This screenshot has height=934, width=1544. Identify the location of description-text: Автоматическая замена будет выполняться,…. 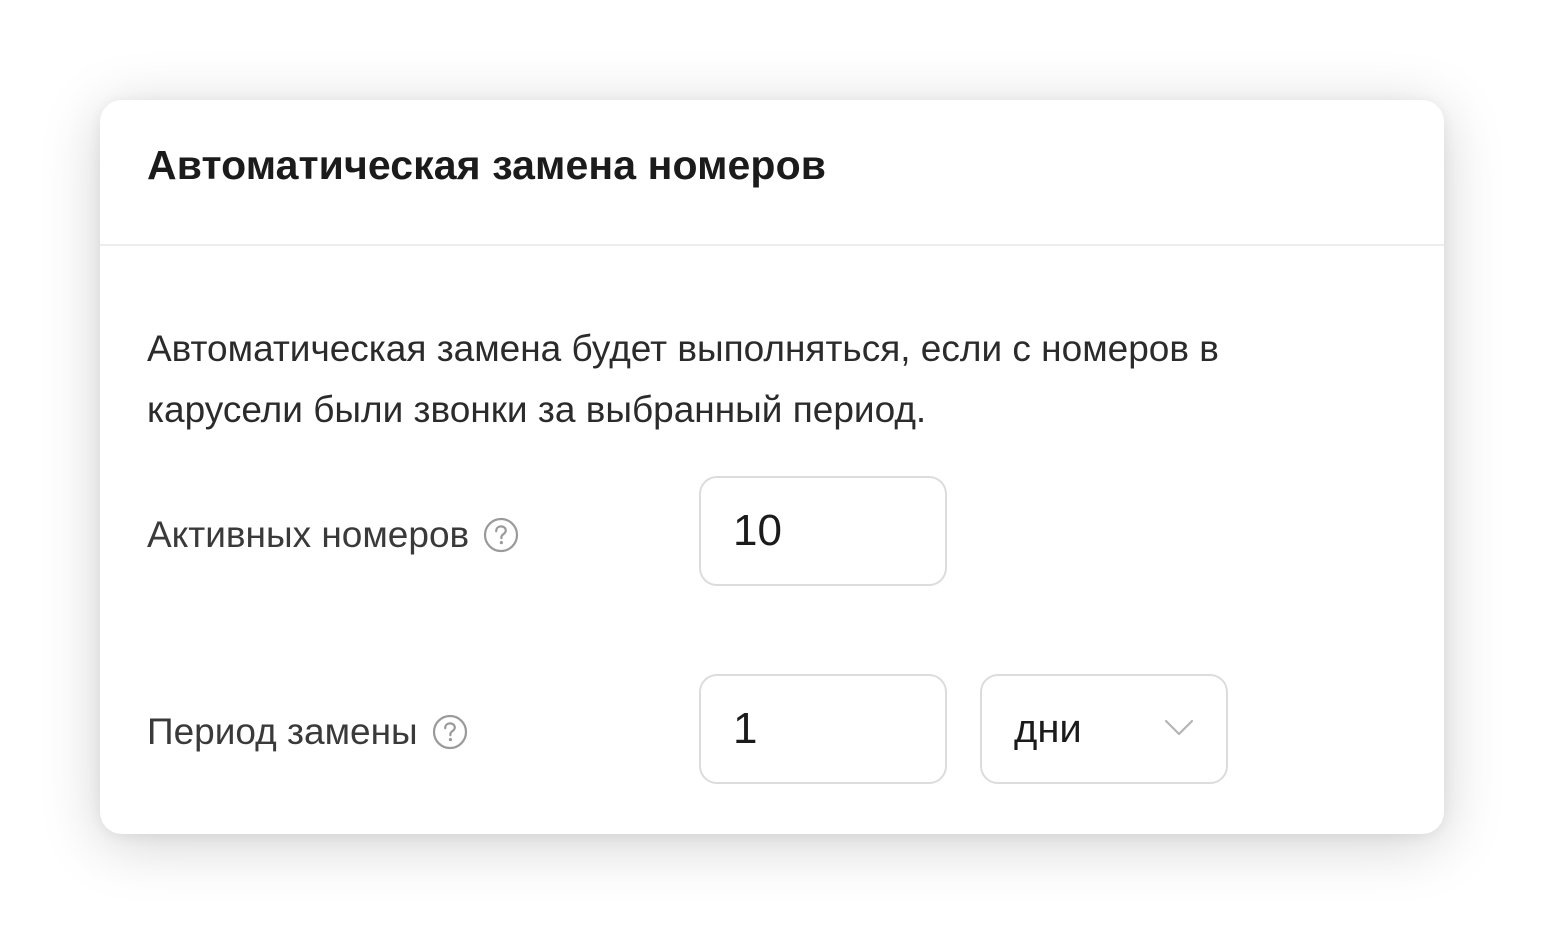
(683, 379).